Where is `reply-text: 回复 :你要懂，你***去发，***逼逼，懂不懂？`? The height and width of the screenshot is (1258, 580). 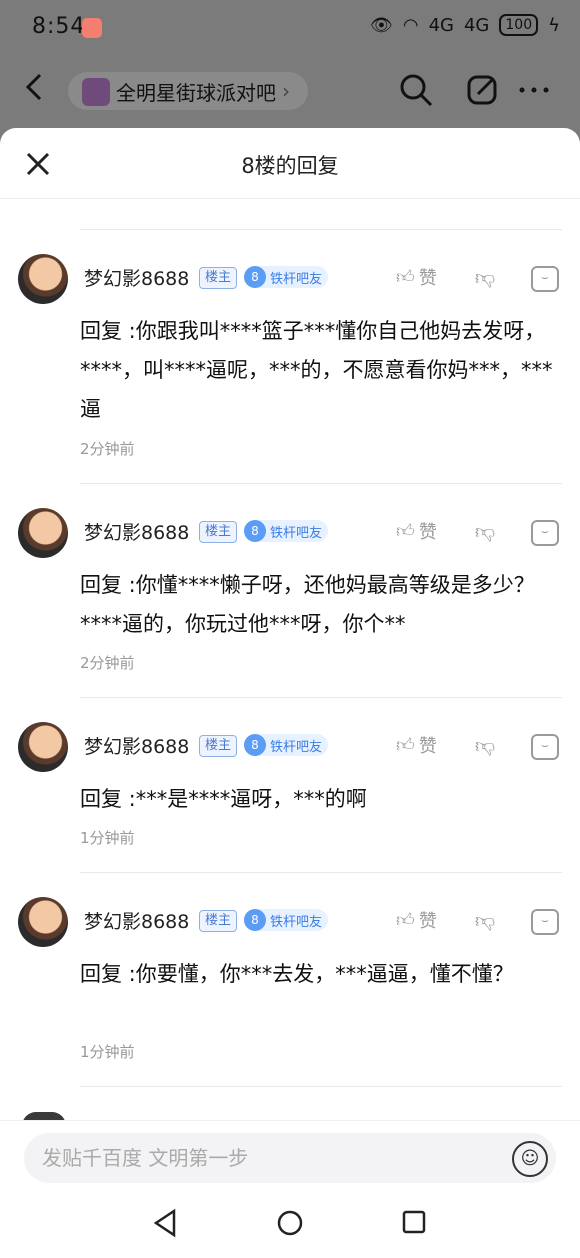
reply-text: 回复 :你要懂，你***去发，***逼逼，懂不懂？ is located at coordinates (320, 974).